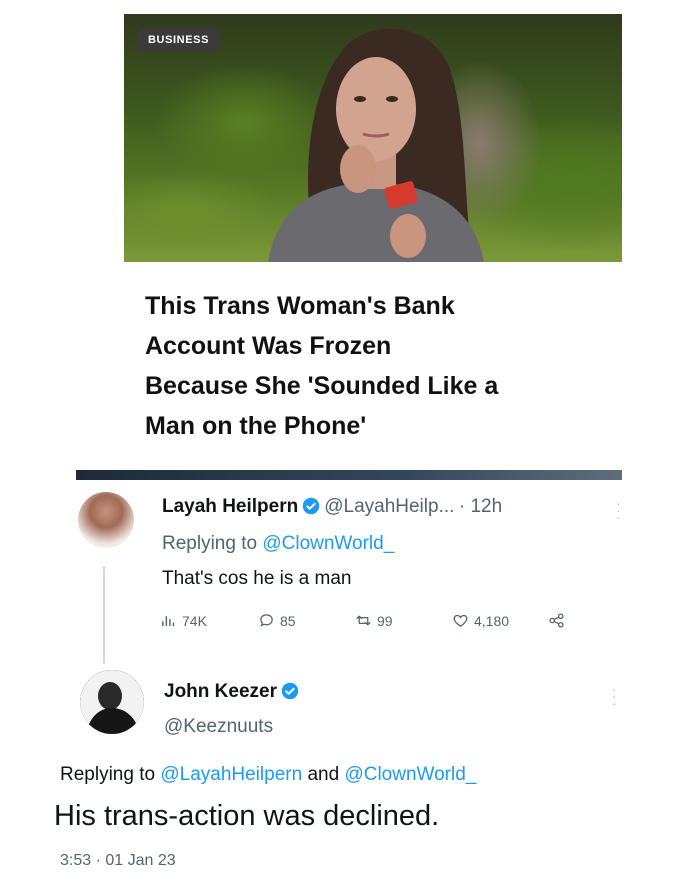 The width and height of the screenshot is (700, 875). I want to click on headline-line: Man on the Phone', so click(256, 426).